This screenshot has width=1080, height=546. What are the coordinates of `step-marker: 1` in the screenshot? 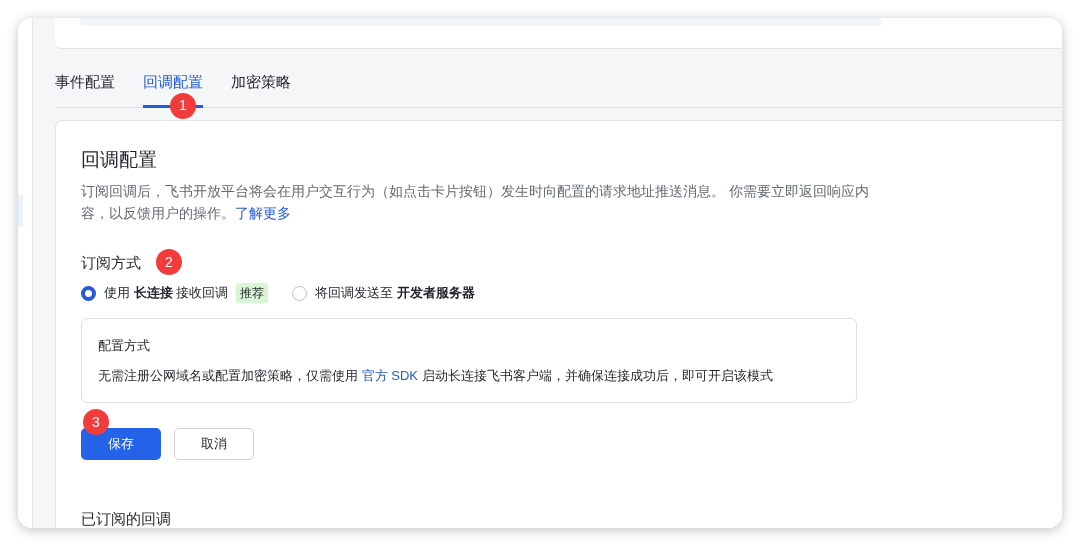 It's located at (183, 105).